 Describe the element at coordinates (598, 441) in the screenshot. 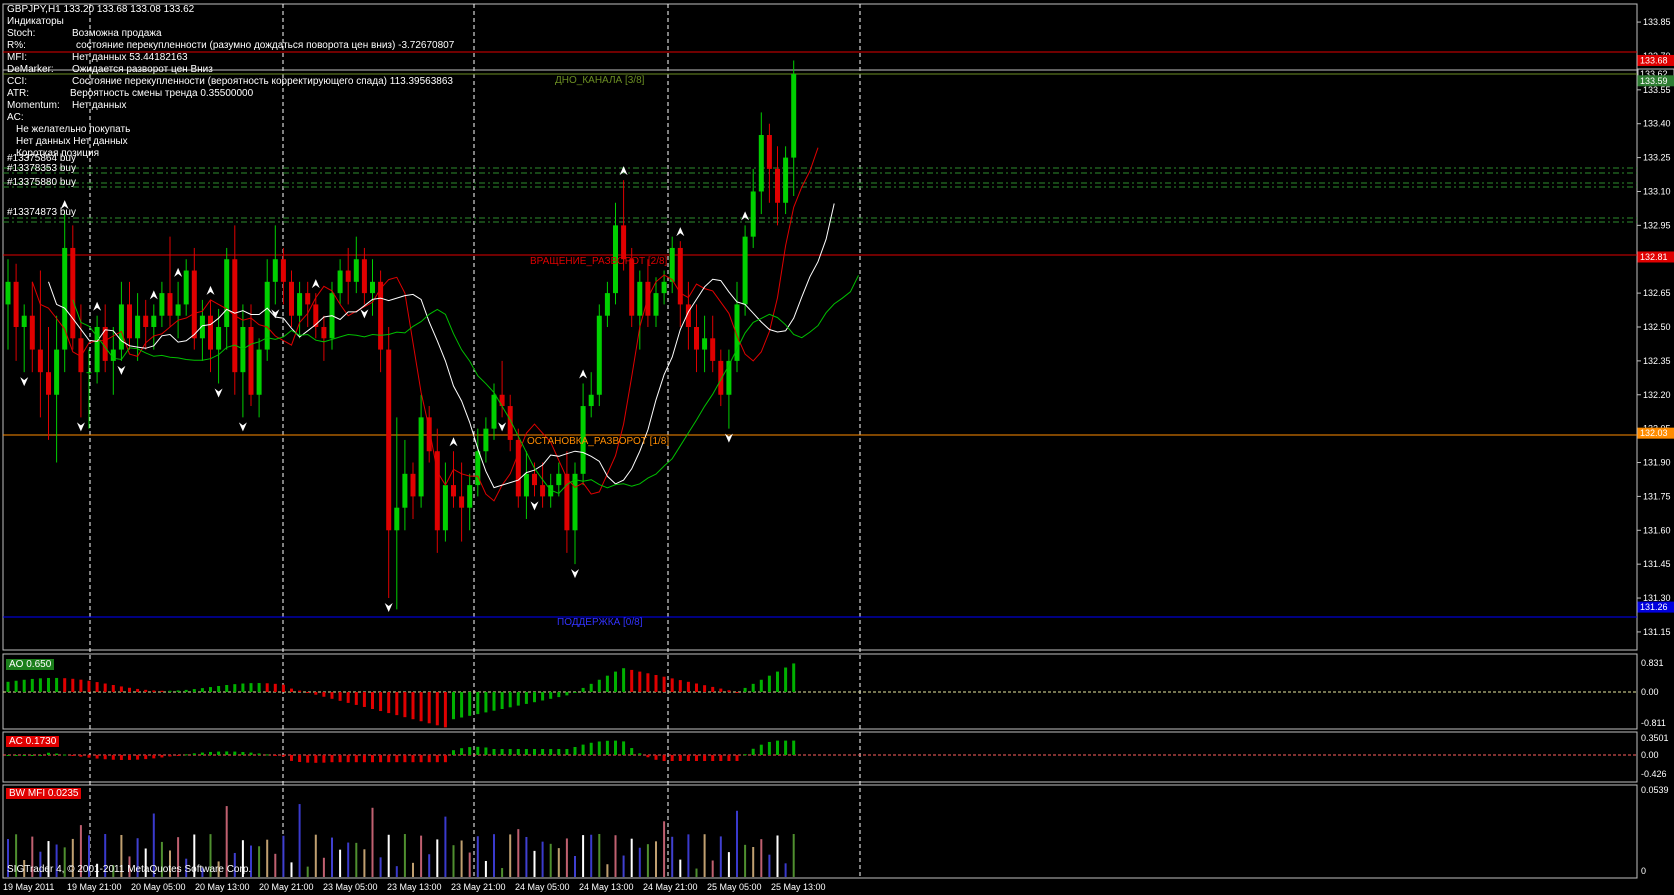

I see `level-label-stop: ОСТАНОВКА_РАЗВОРОТ [1/8]` at that location.